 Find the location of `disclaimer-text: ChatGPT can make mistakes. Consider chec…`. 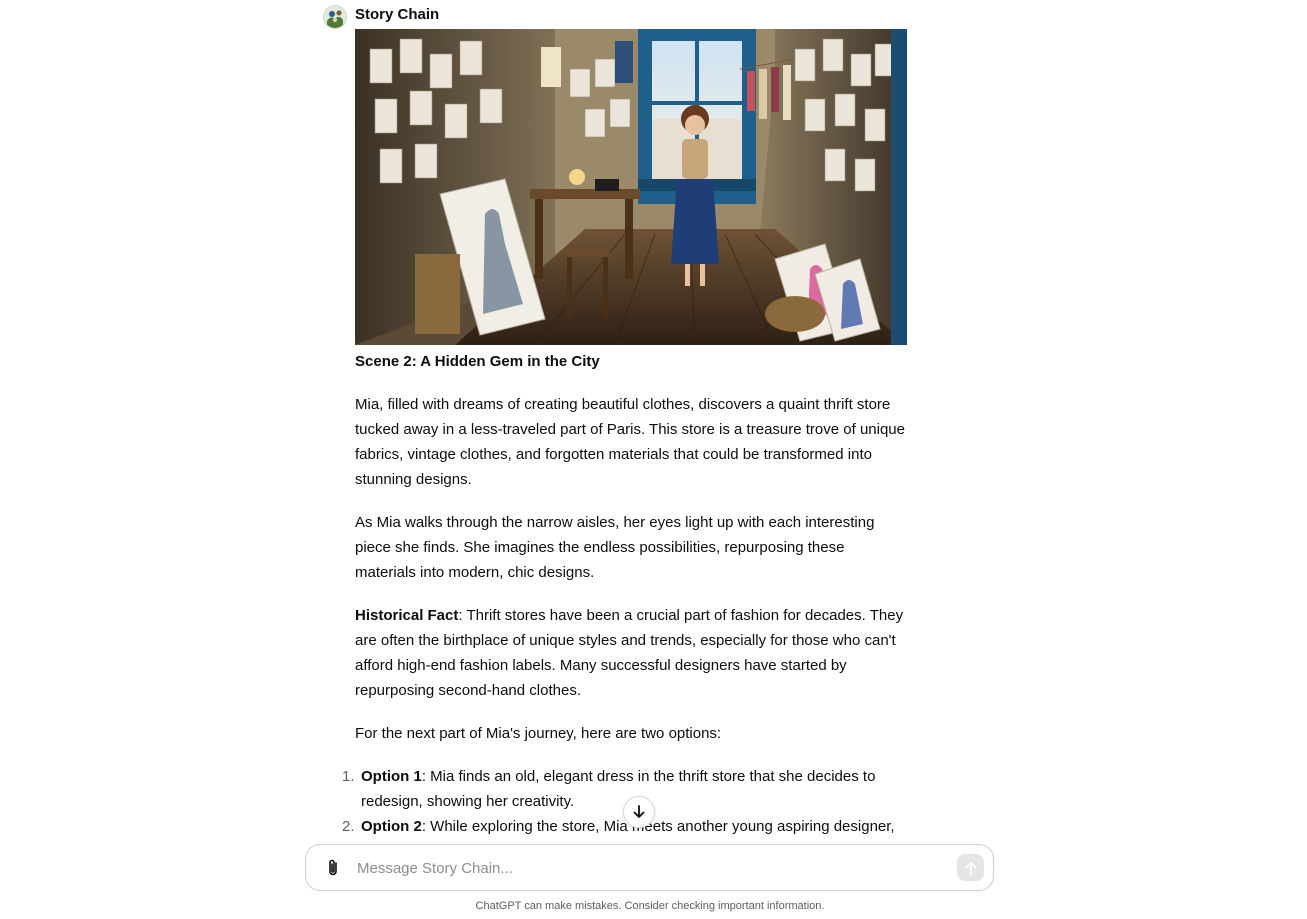

disclaimer-text: ChatGPT can make mistakes. Consider chec… is located at coordinates (650, 906).